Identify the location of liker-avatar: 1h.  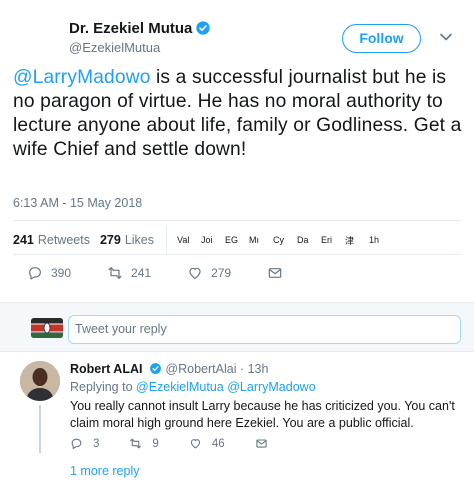
(375, 240).